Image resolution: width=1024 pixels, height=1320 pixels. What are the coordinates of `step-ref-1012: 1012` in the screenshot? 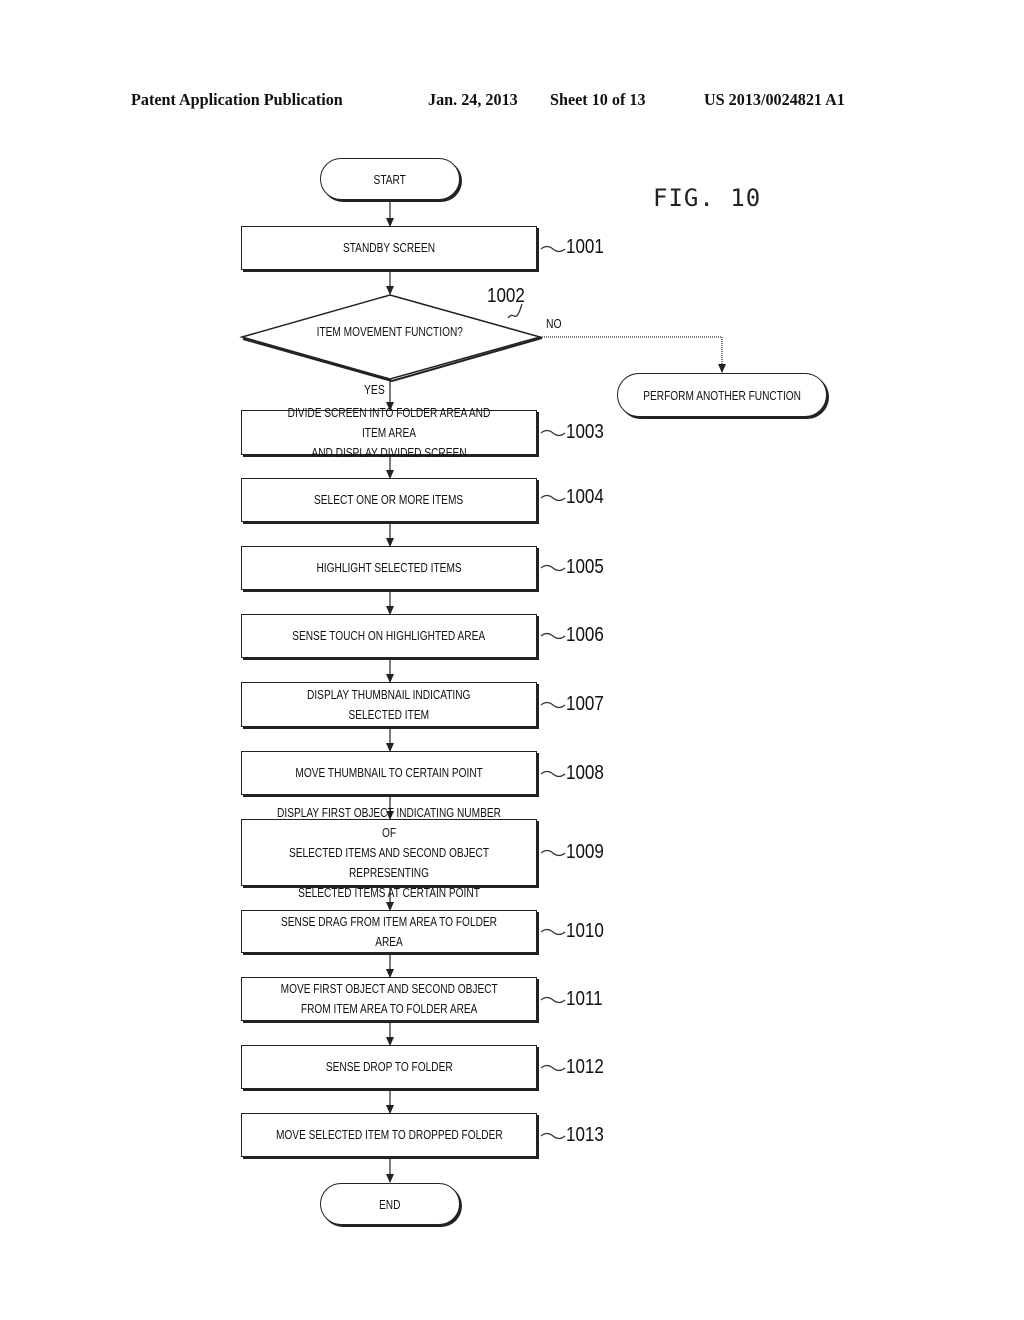 It's located at (585, 1067).